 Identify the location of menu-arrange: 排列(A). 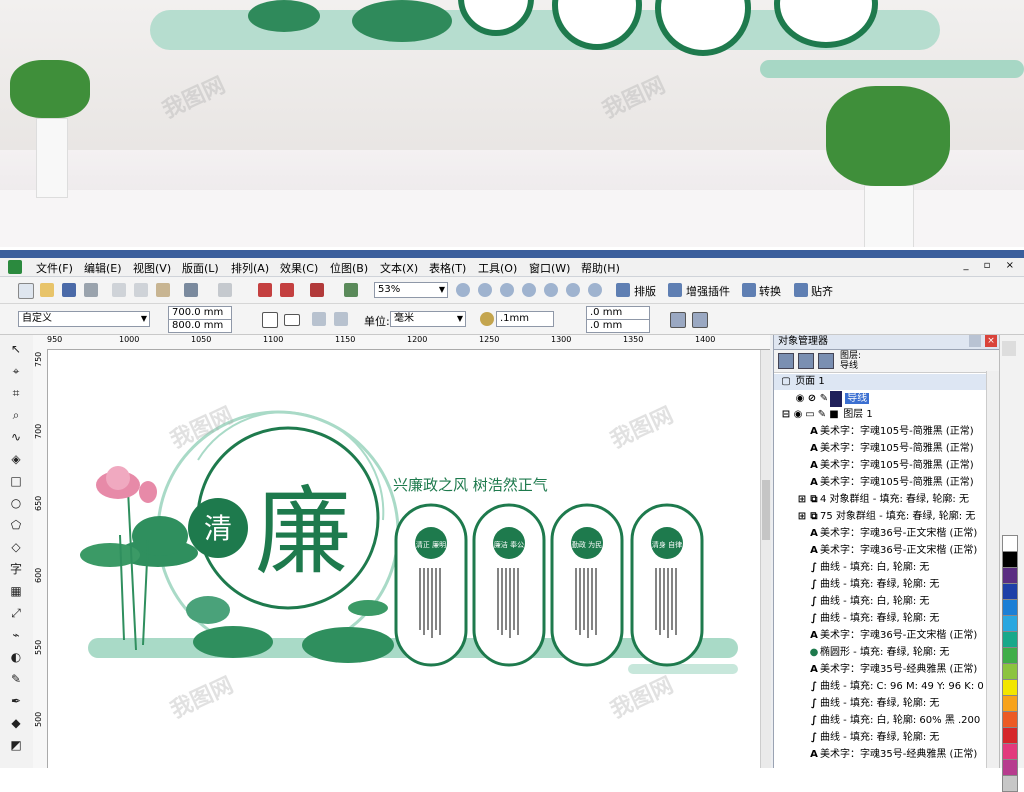
(250, 268).